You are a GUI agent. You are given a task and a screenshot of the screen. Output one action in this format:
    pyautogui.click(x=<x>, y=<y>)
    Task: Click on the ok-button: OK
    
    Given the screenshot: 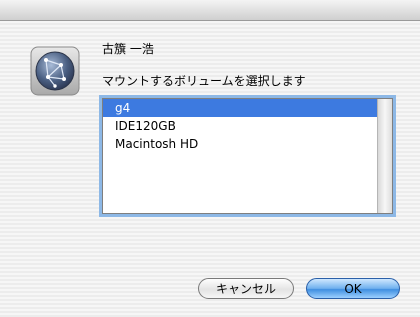 What is the action you would take?
    pyautogui.click(x=353, y=288)
    